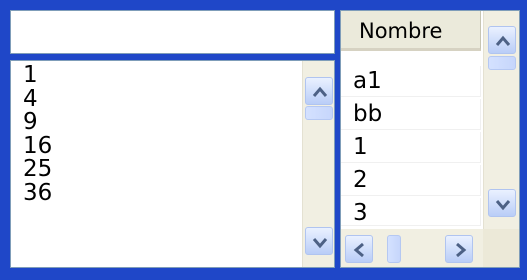 Image resolution: width=527 pixels, height=280 pixels. Describe the element at coordinates (401, 31) in the screenshot. I see `column-header-label: Nombre` at that location.